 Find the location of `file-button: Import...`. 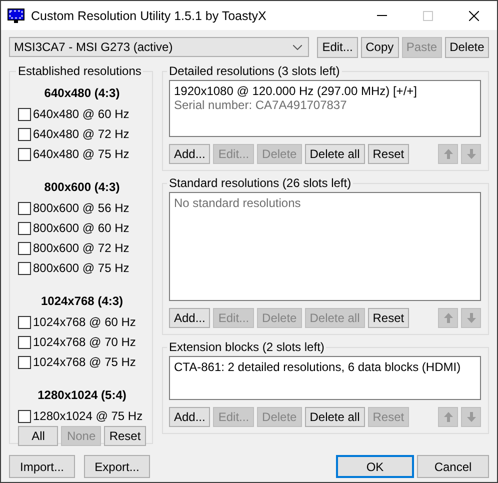

file-button: Import... is located at coordinates (42, 466).